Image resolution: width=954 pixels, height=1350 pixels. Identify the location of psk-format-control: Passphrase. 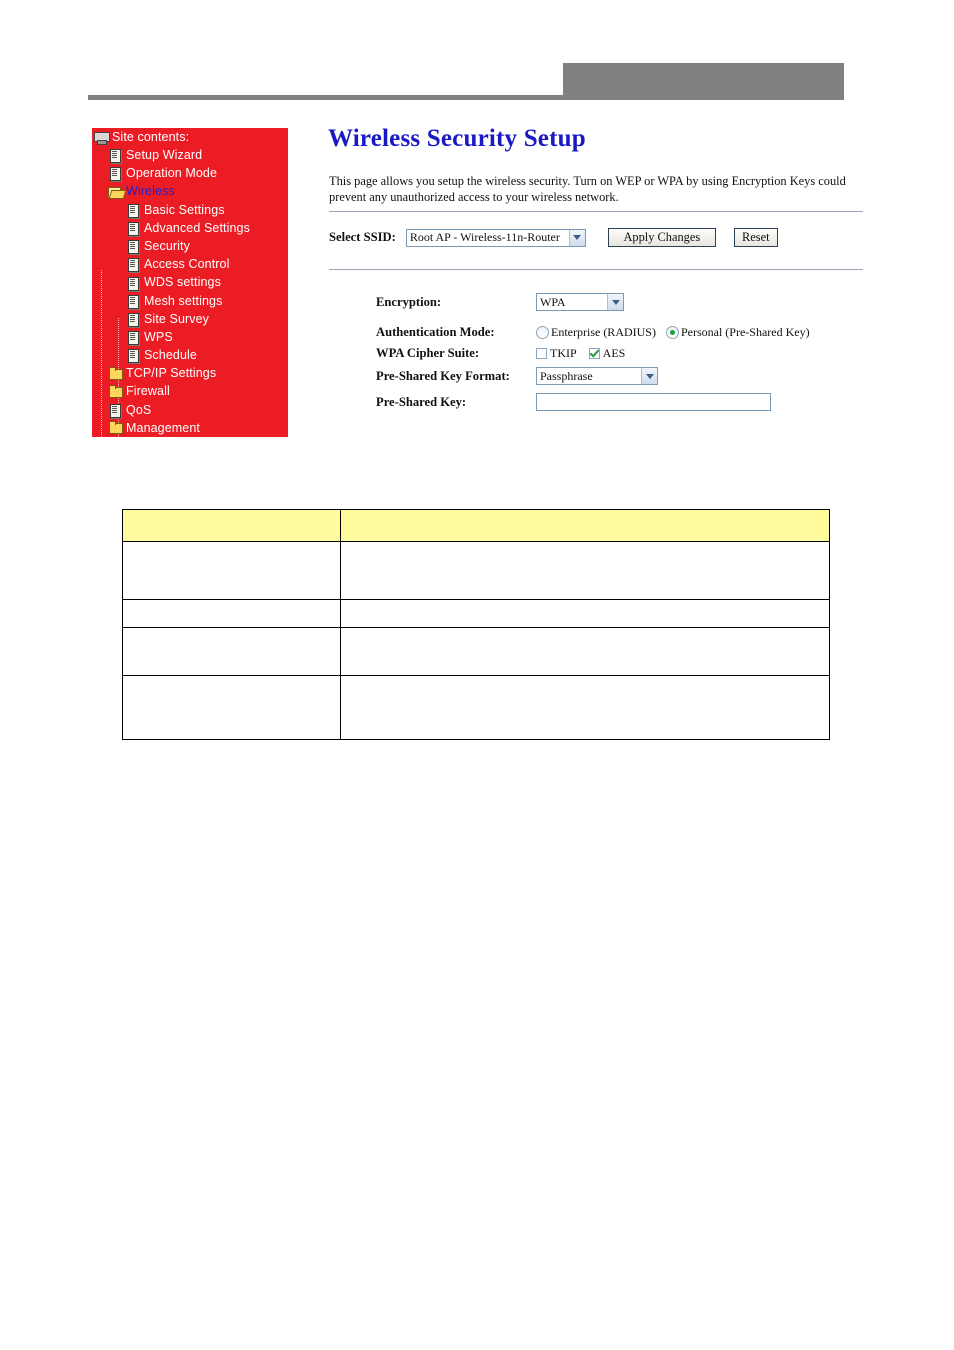
(597, 376).